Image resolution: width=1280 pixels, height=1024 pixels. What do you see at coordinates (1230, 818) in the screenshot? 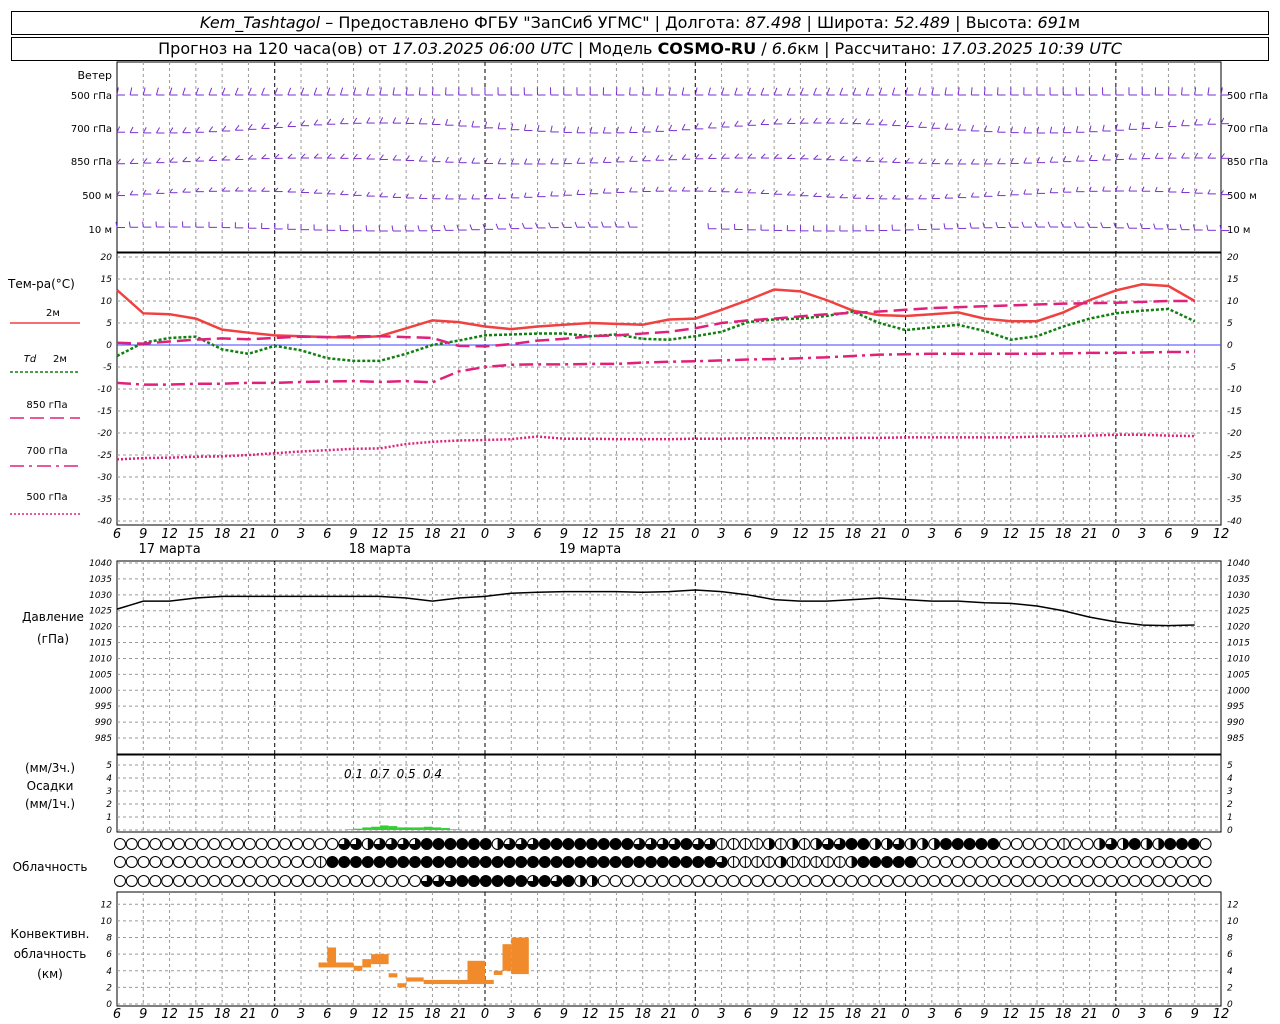
I see `precip-tick-right: 1` at bounding box center [1230, 818].